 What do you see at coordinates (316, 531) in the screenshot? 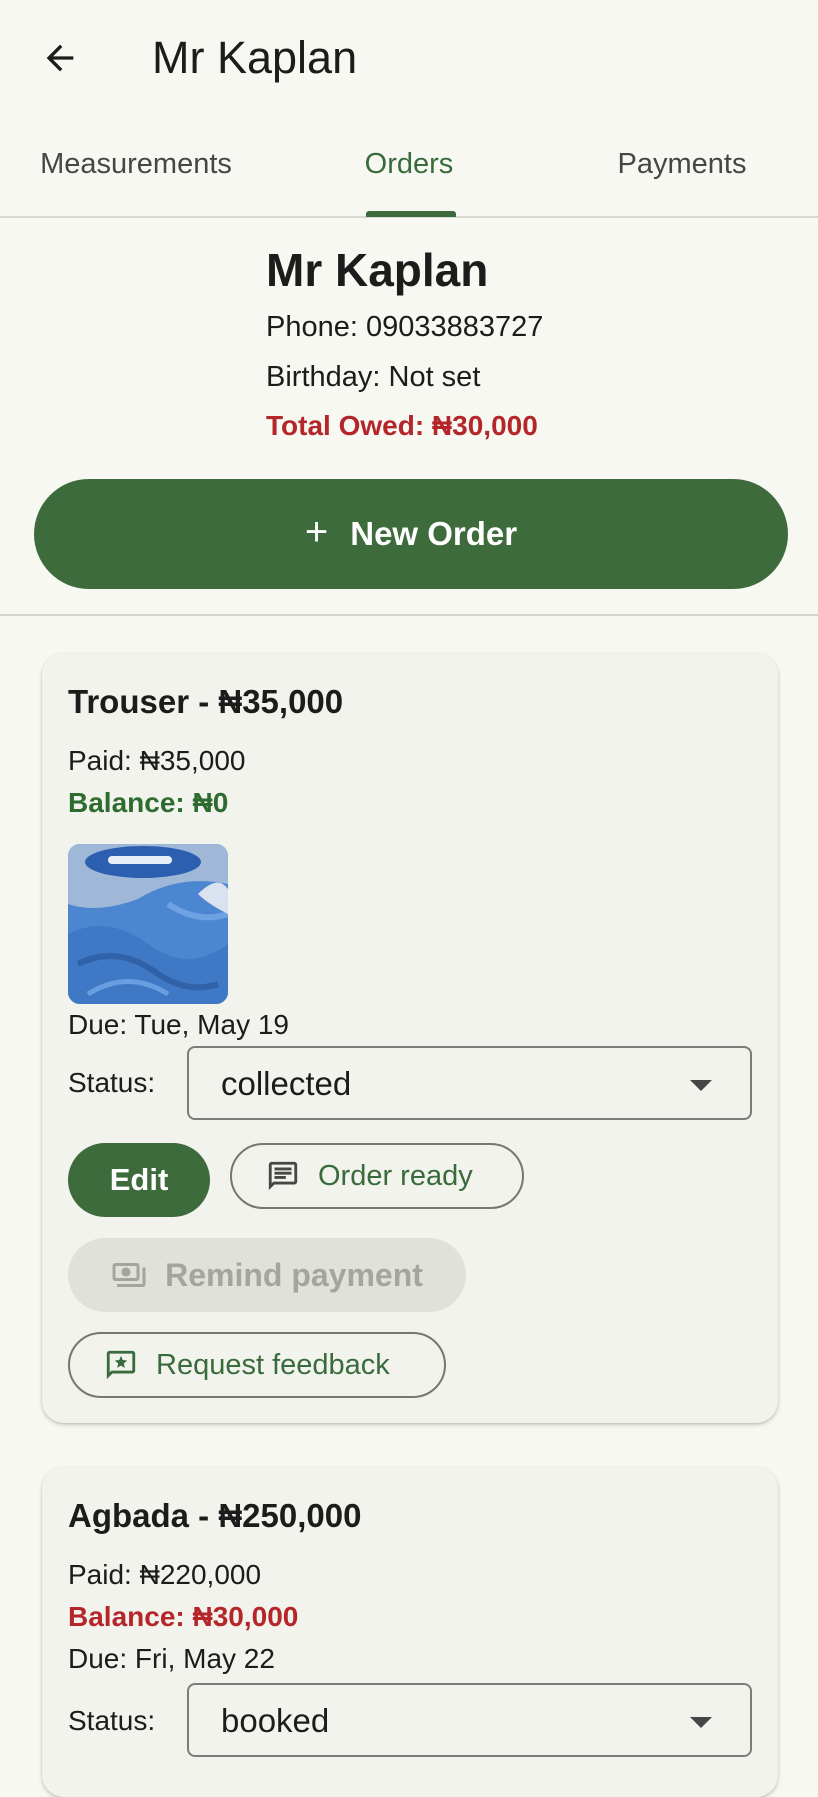
I see `plus-icon: +` at bounding box center [316, 531].